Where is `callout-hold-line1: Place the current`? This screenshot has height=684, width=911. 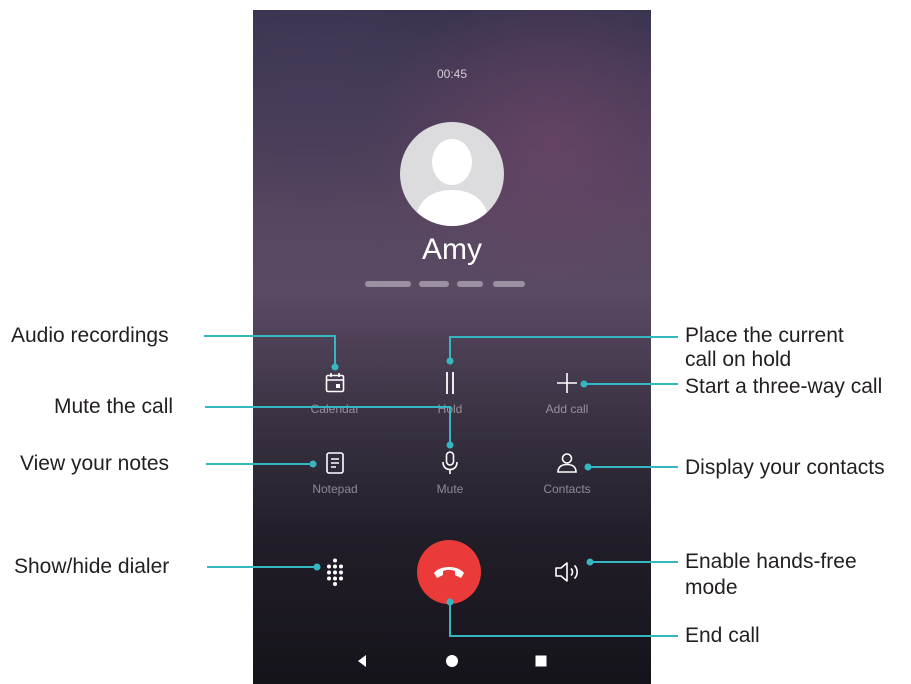
callout-hold-line1: Place the current is located at coordinates (764, 335).